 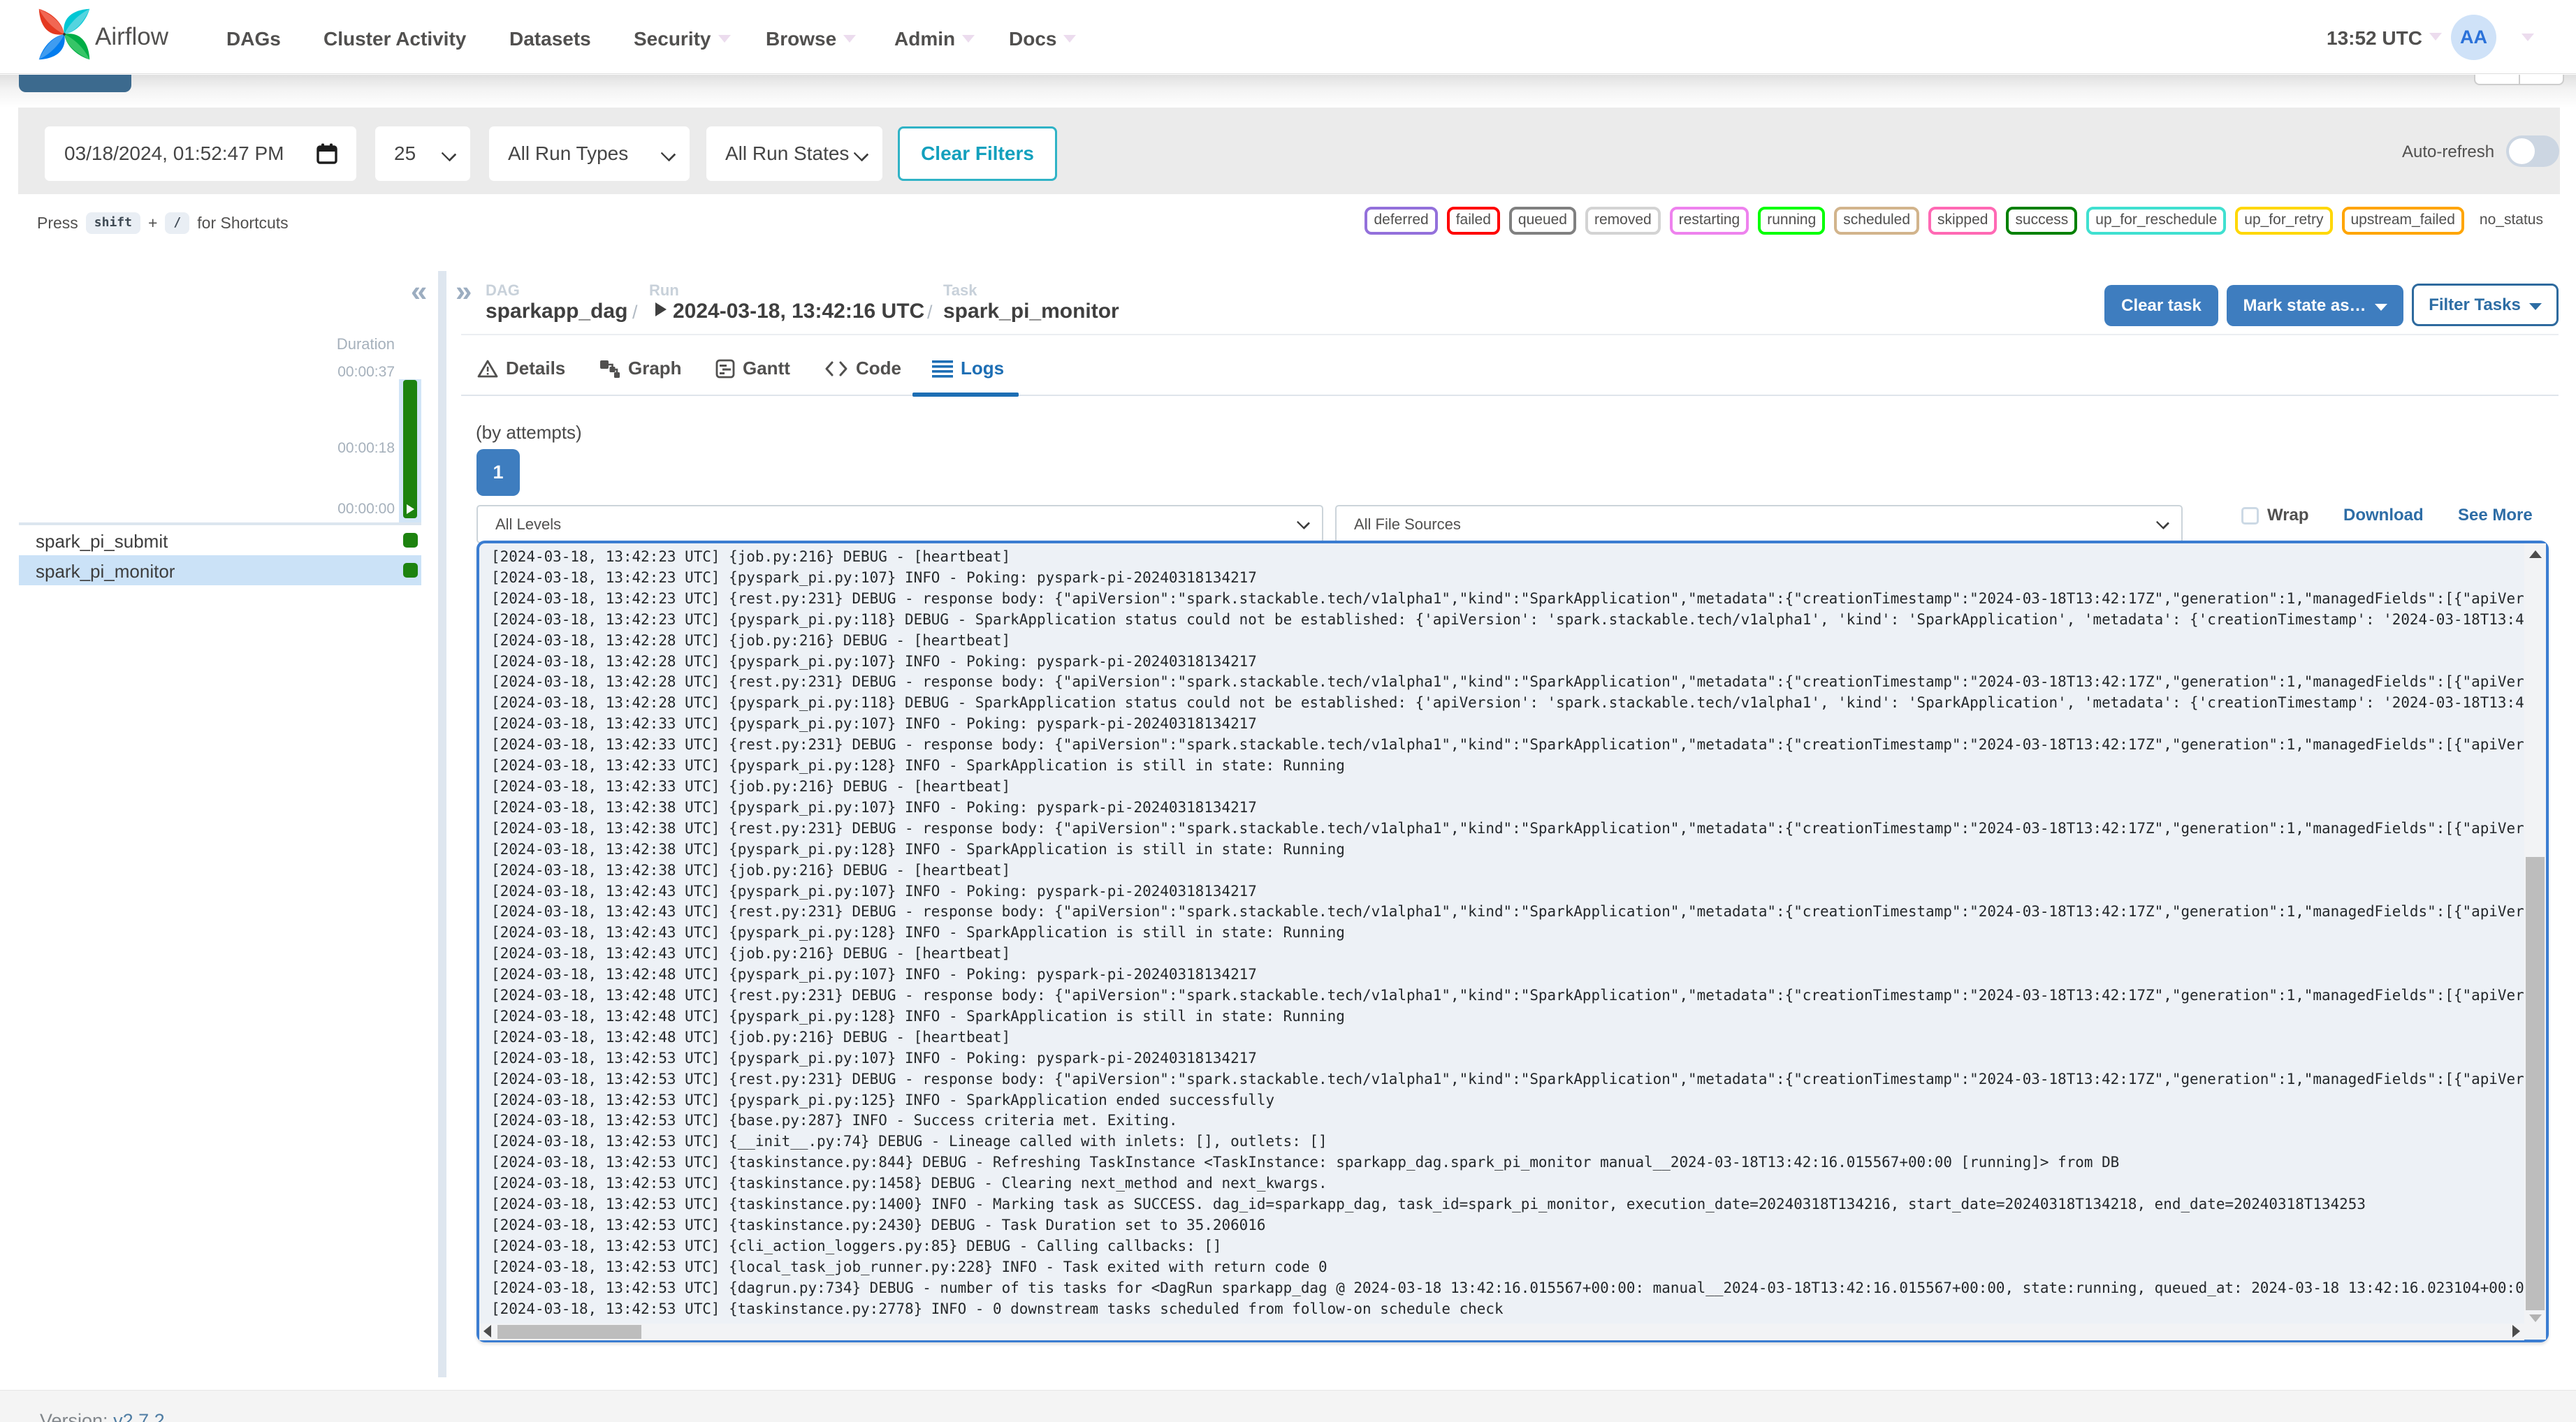 I want to click on status-badge-up_for_retry: up_for_retry, so click(x=2284, y=221).